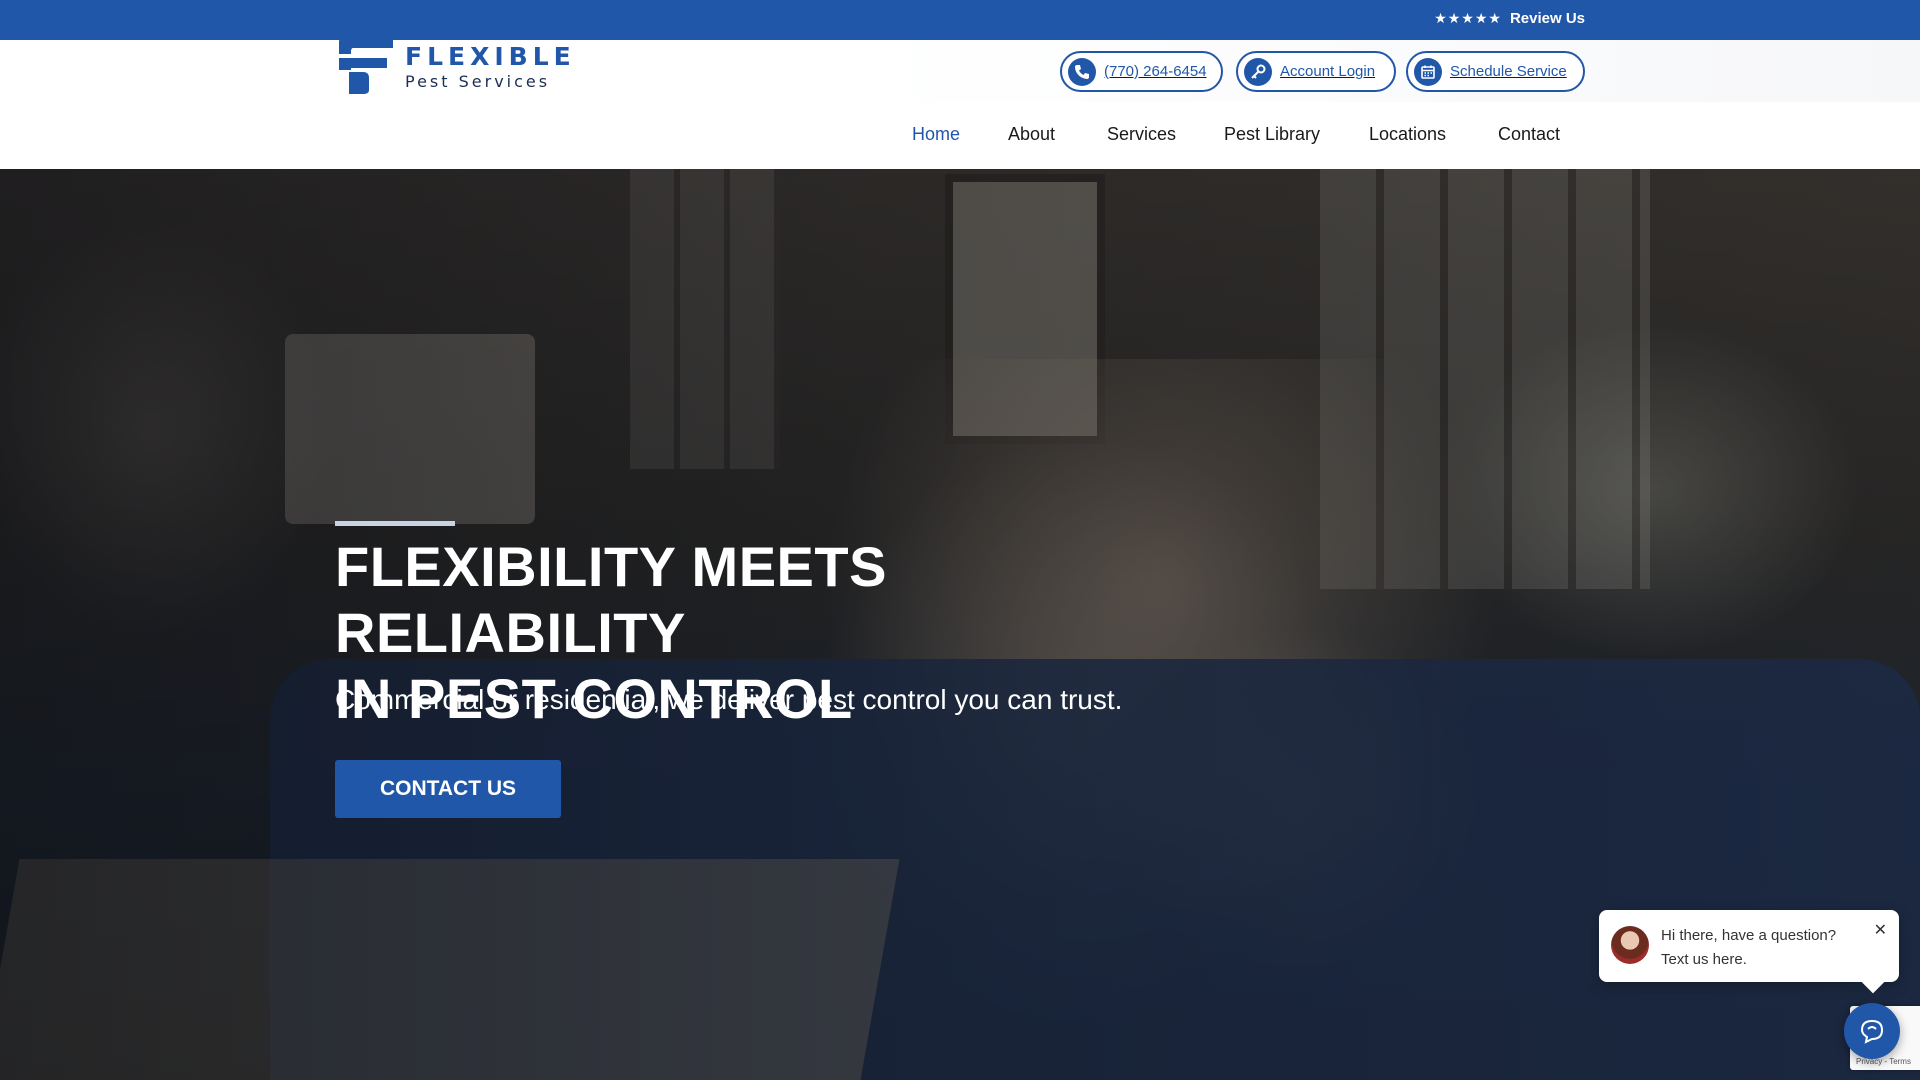 The image size is (1920, 1080). Describe the element at coordinates (478, 81) in the screenshot. I see `brand-subtitle: Pest Services` at that location.